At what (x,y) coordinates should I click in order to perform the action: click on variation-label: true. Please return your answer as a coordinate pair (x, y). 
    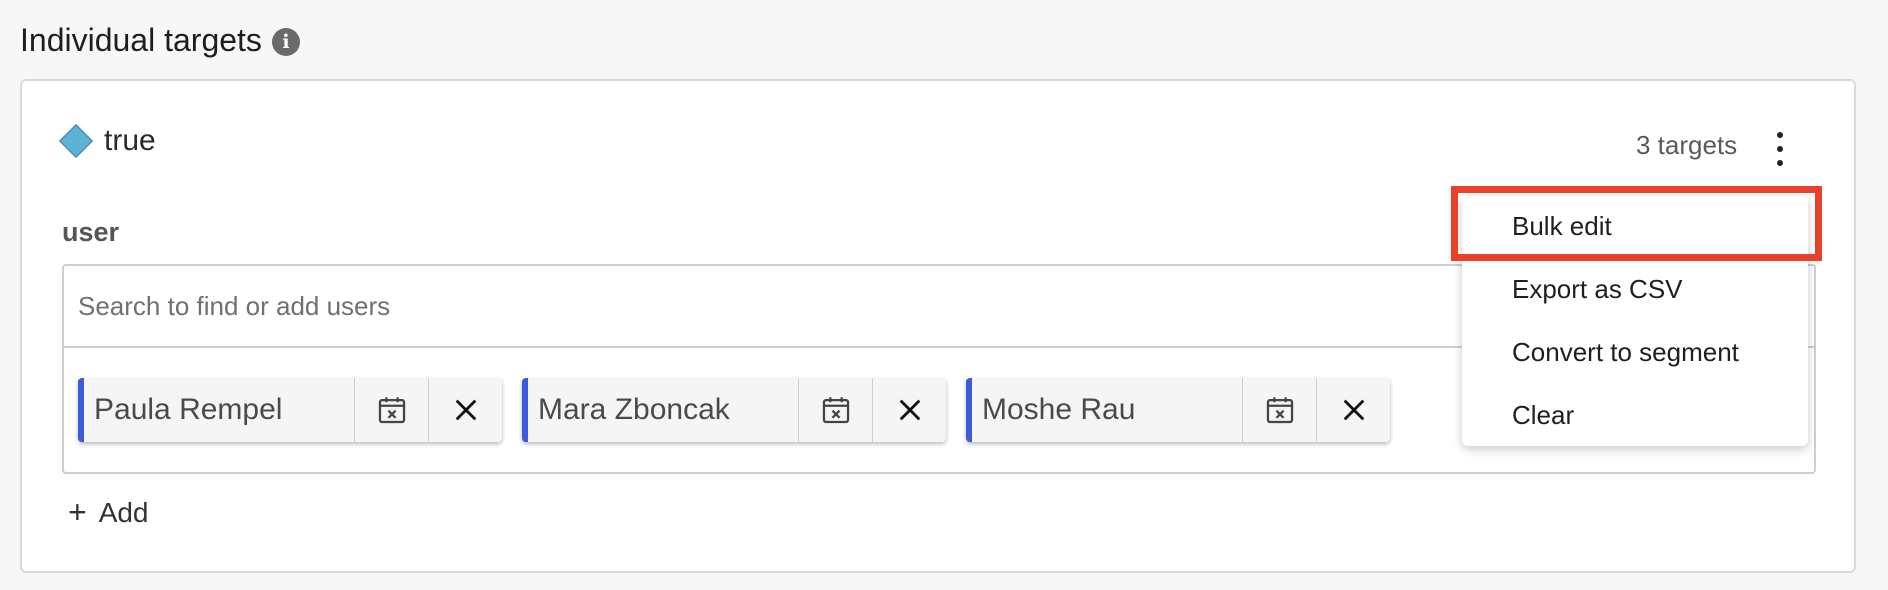
    Looking at the image, I should click on (130, 140).